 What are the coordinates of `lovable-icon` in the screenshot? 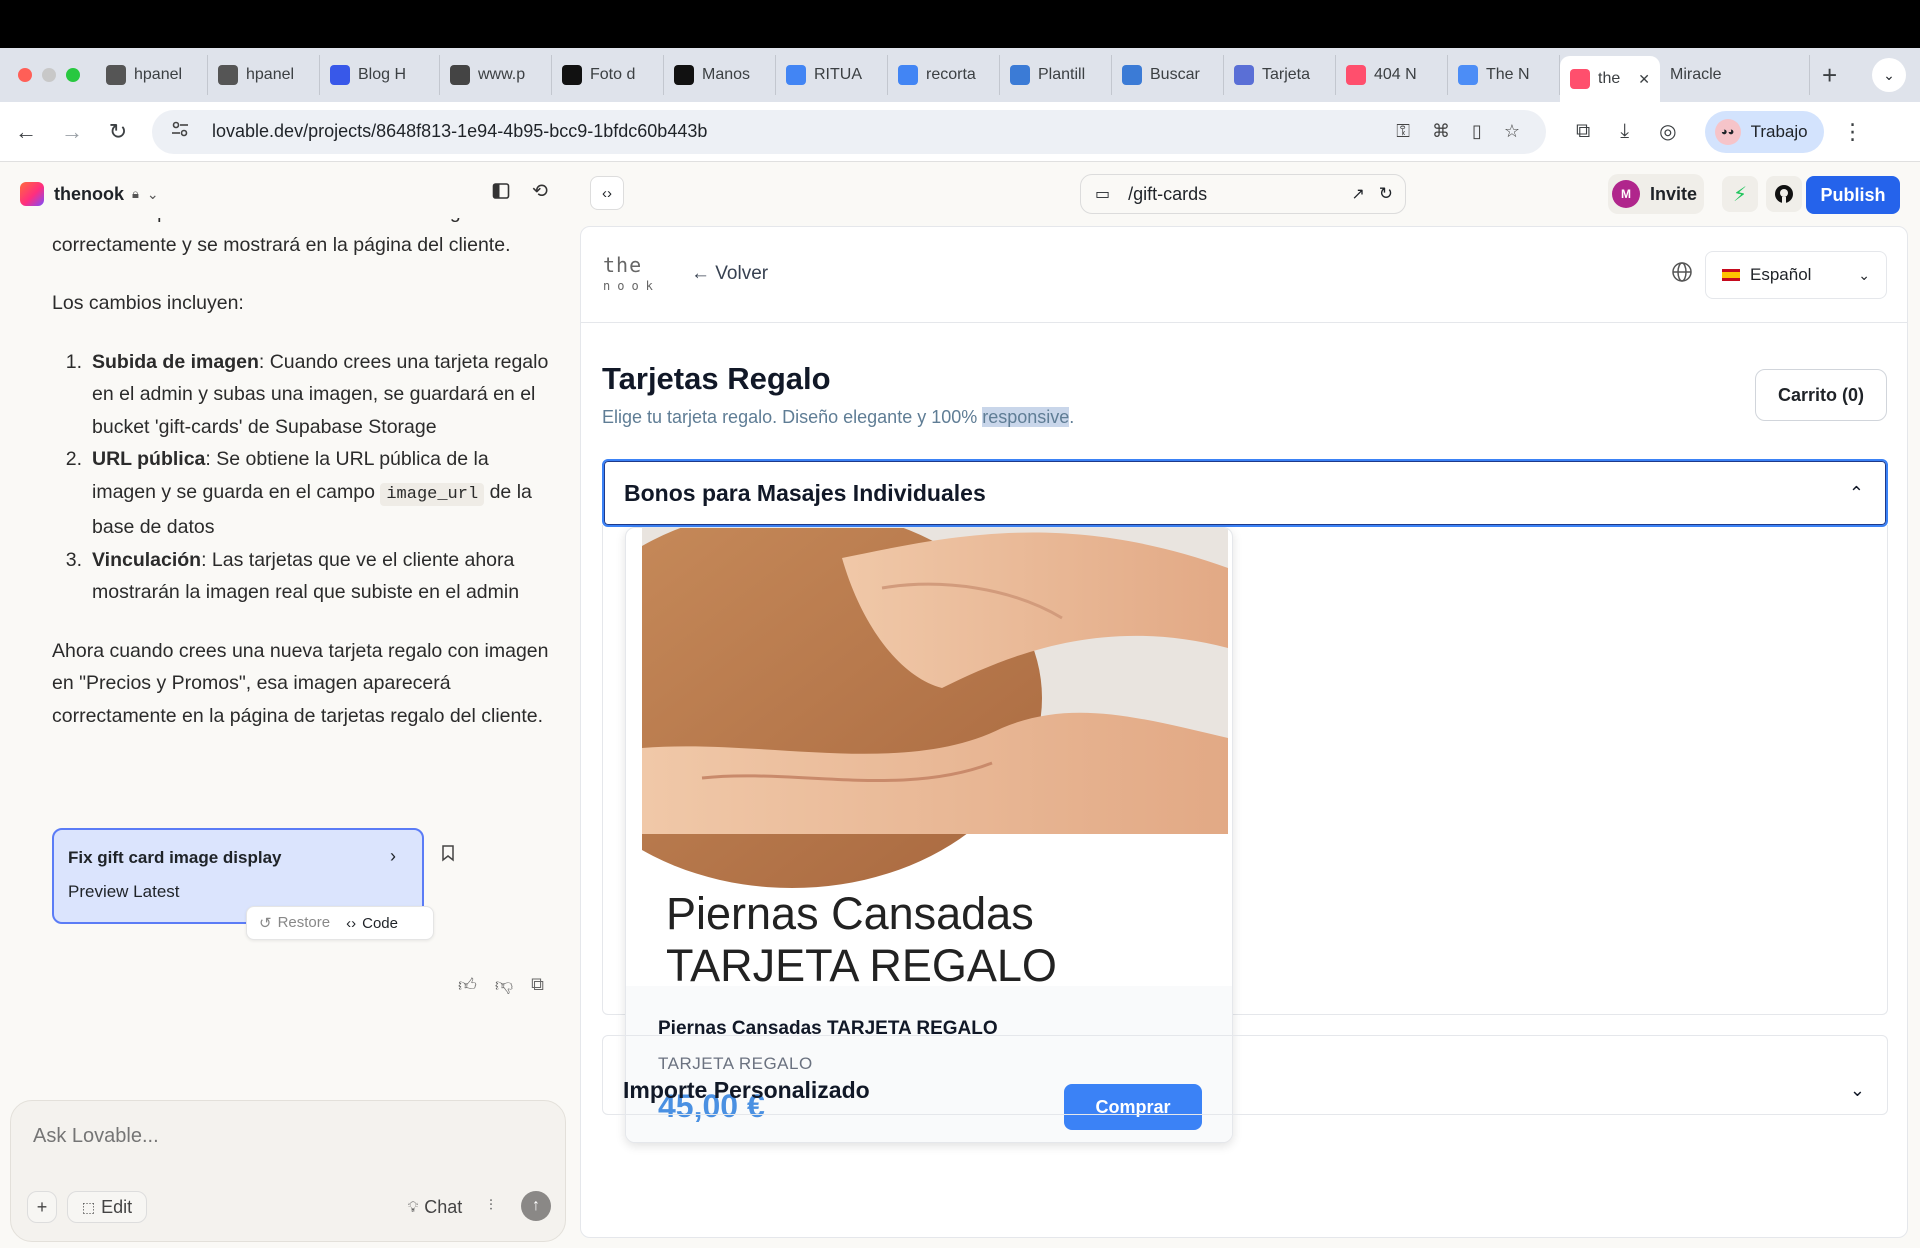 It's located at (1356, 75).